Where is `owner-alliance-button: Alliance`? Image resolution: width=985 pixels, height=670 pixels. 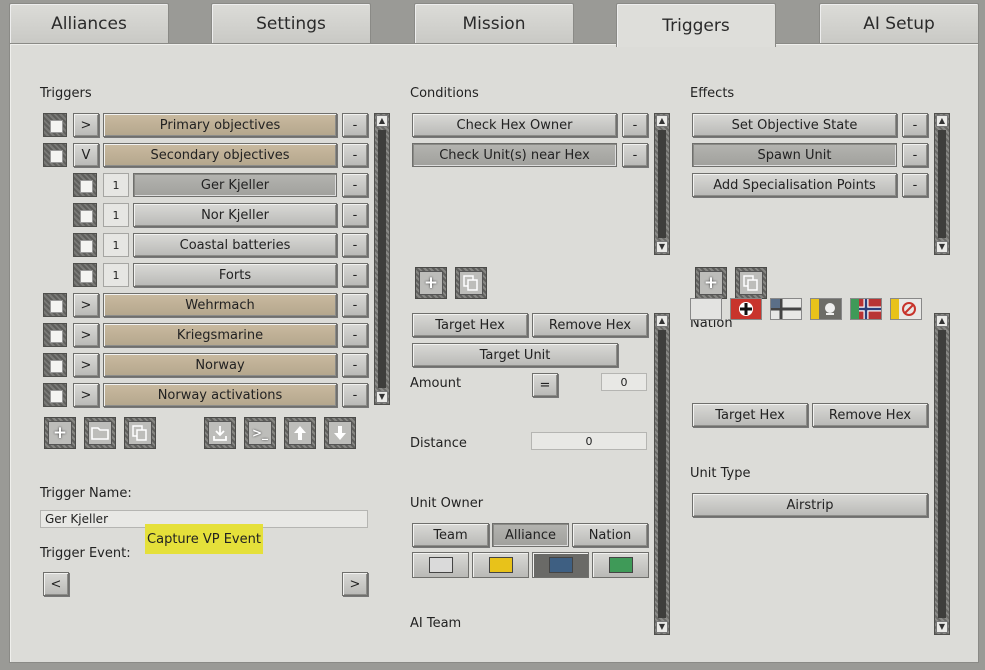 owner-alliance-button: Alliance is located at coordinates (530, 535).